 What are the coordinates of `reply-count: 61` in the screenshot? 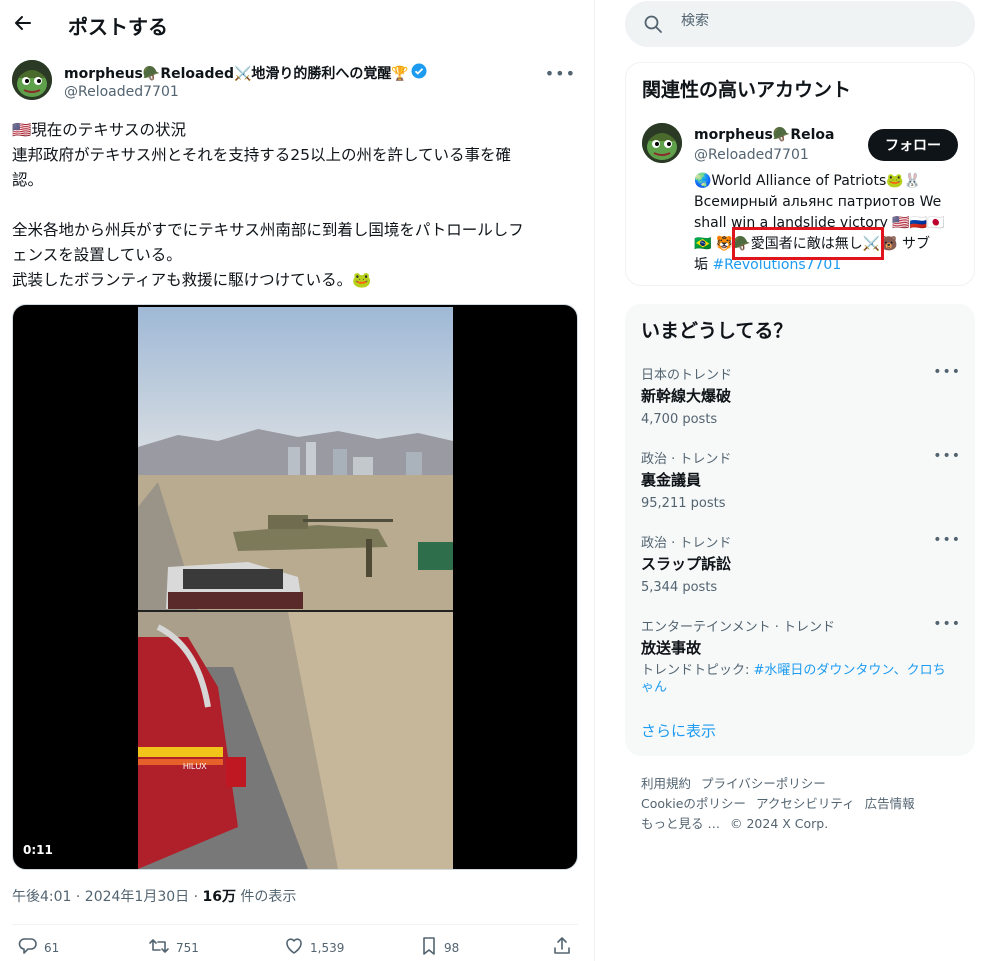 It's located at (52, 947).